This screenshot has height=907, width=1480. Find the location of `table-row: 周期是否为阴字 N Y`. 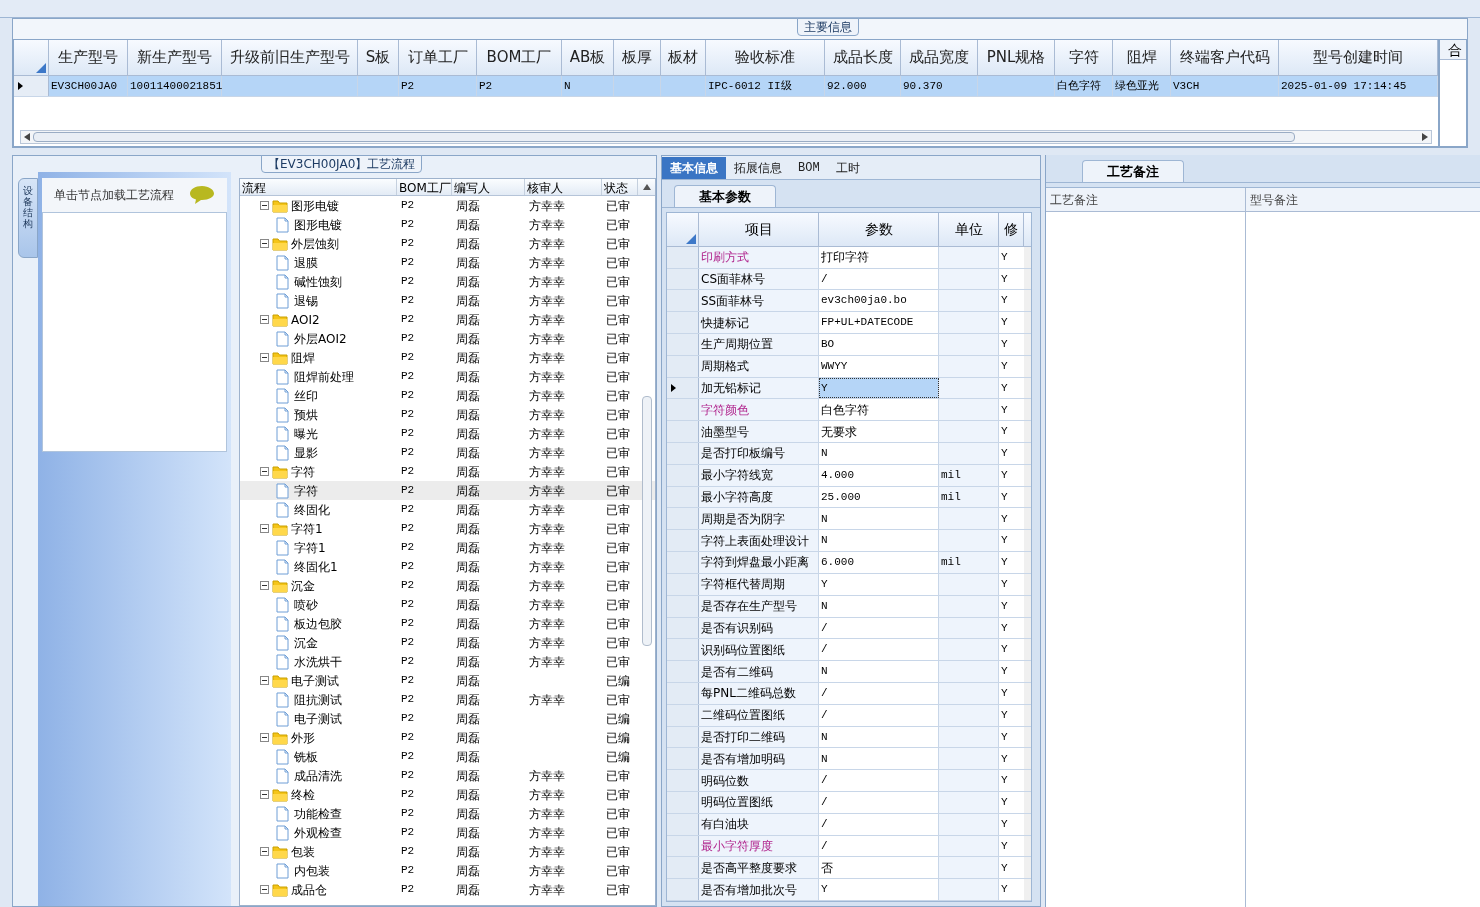

table-row: 周期是否为阴字 N Y is located at coordinates (849, 519).